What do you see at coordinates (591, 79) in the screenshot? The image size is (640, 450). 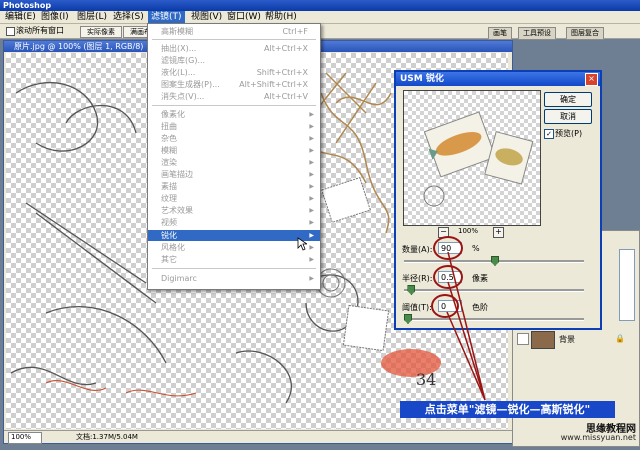 I see `close-icon: ×` at bounding box center [591, 79].